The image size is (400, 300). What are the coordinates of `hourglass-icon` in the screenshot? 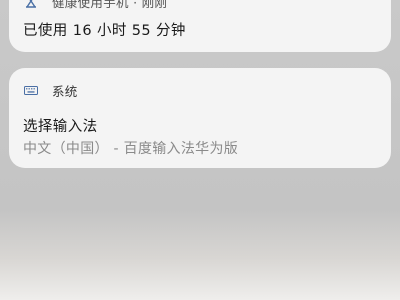 It's located at (31, 4).